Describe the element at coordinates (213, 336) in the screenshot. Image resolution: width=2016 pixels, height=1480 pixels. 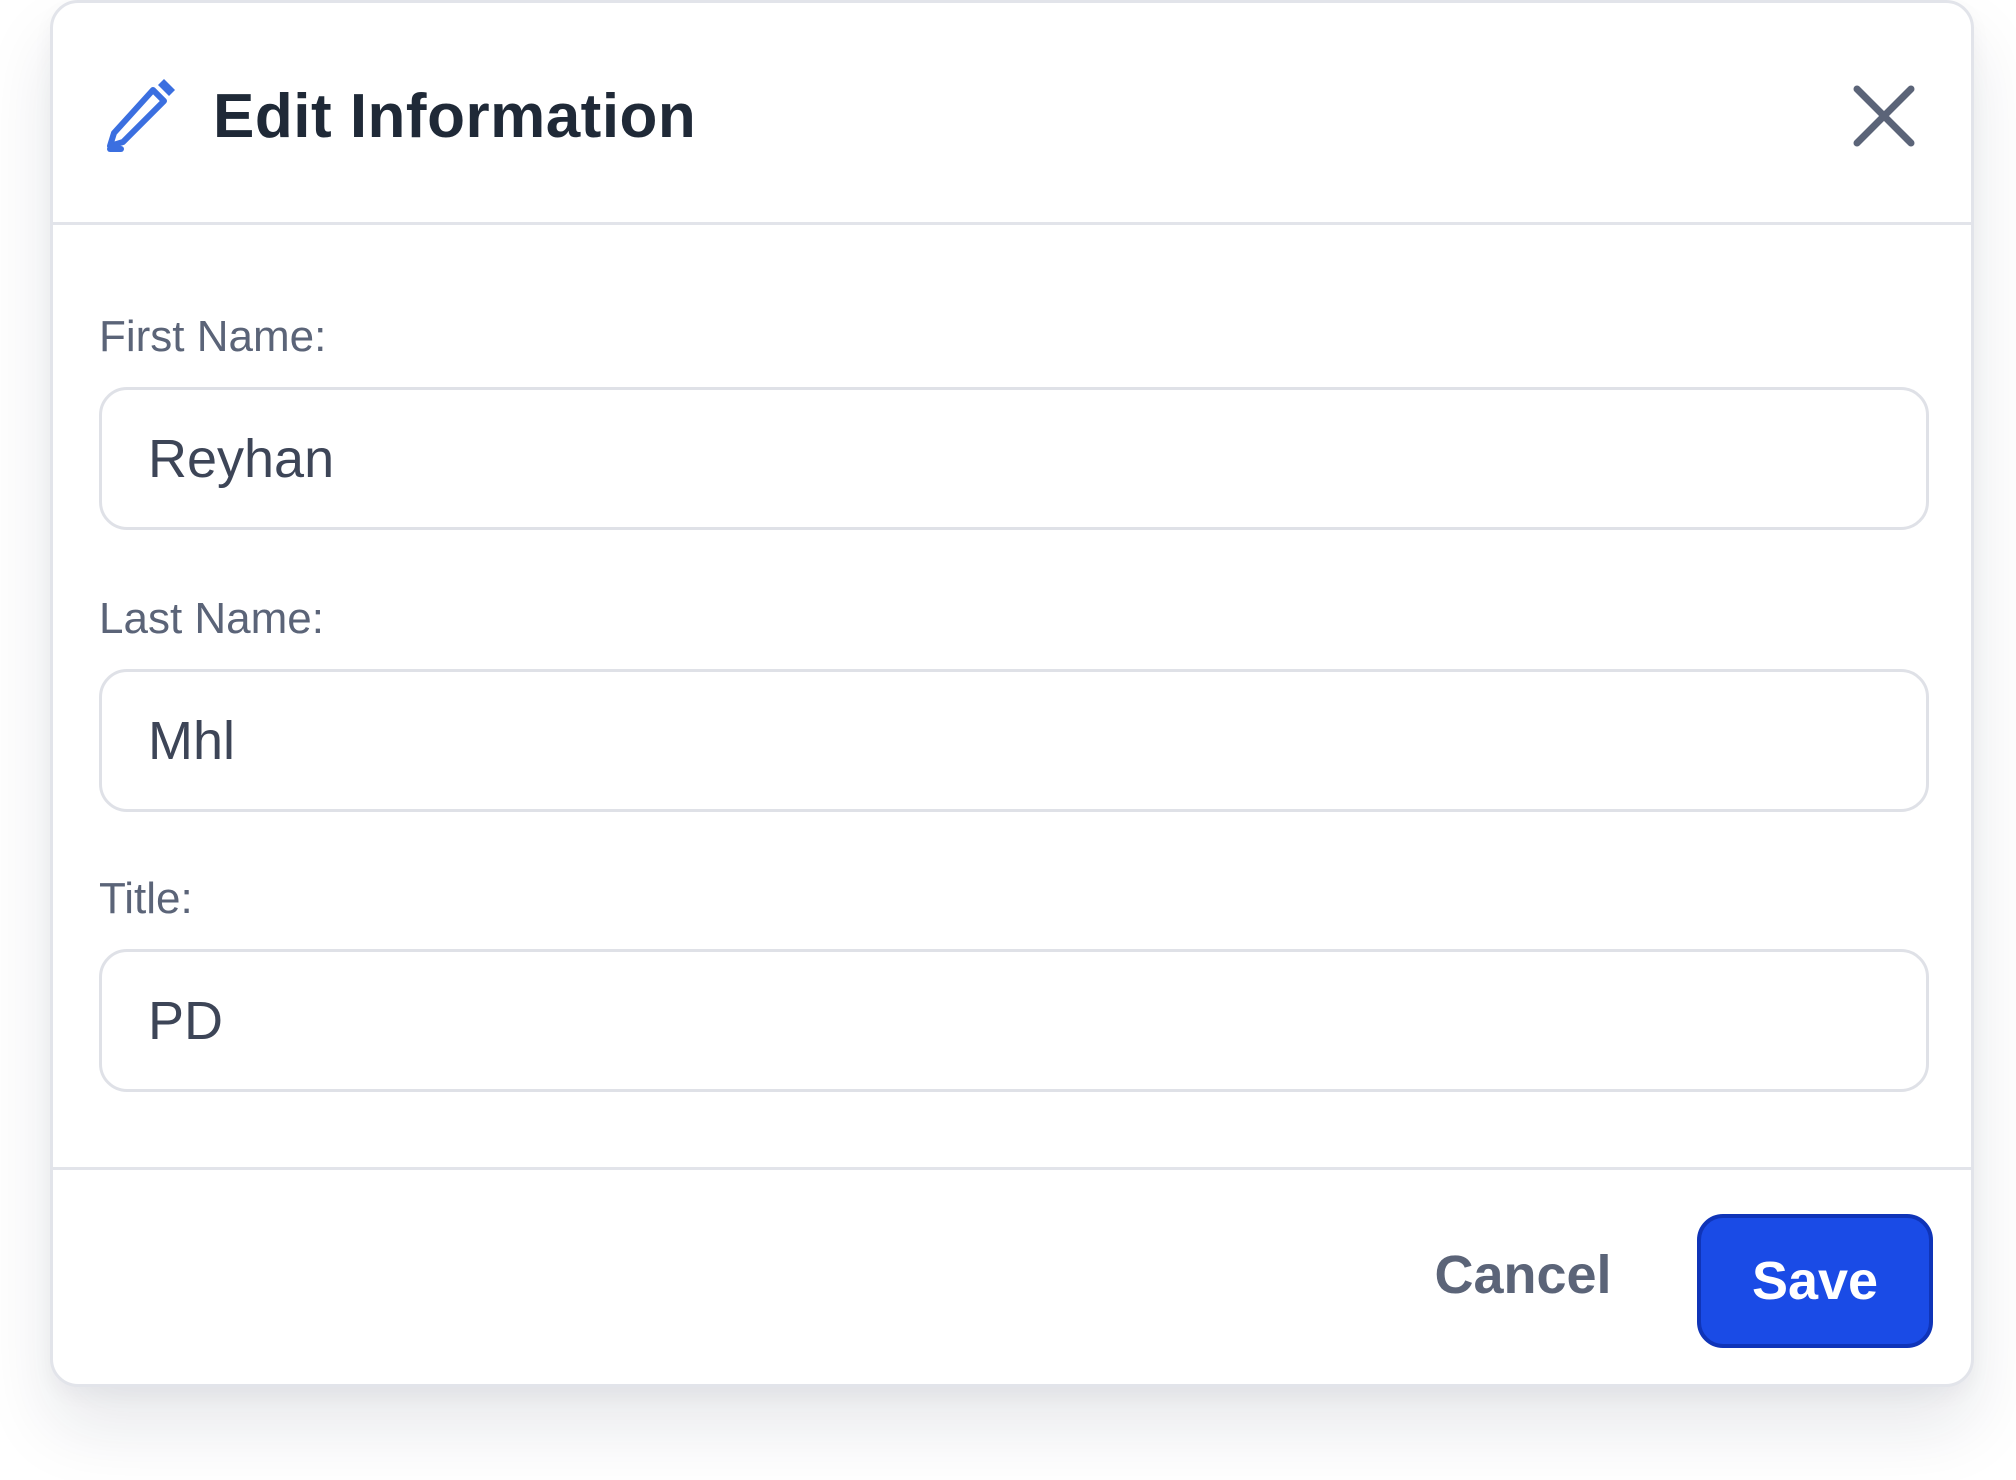
I see `first-name-label: First Name:` at that location.